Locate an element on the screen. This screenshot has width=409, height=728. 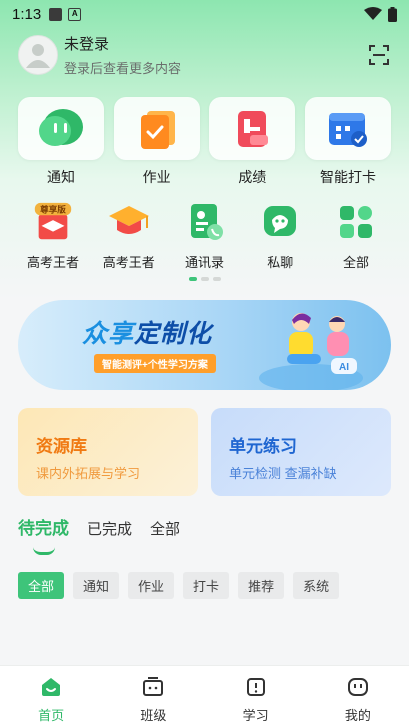
tile-label: 通知 is located at coordinates (61, 177).